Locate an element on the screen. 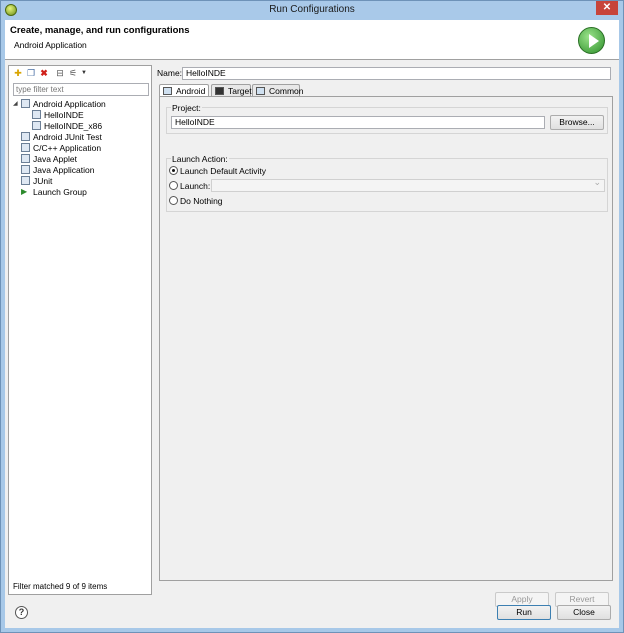 The width and height of the screenshot is (624, 633). target-tab-icon is located at coordinates (219, 91).